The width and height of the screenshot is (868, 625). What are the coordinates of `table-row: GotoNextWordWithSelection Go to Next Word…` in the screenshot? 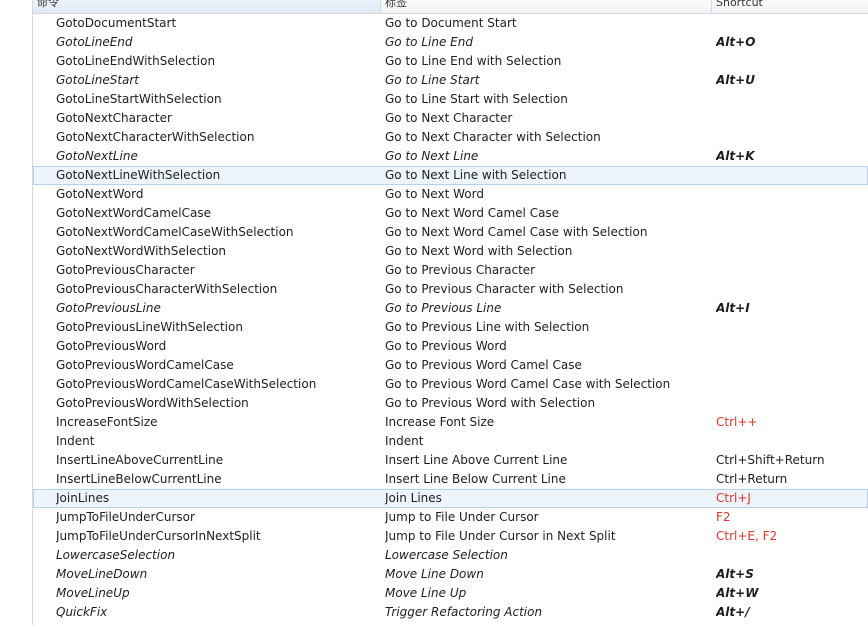 It's located at (450, 251).